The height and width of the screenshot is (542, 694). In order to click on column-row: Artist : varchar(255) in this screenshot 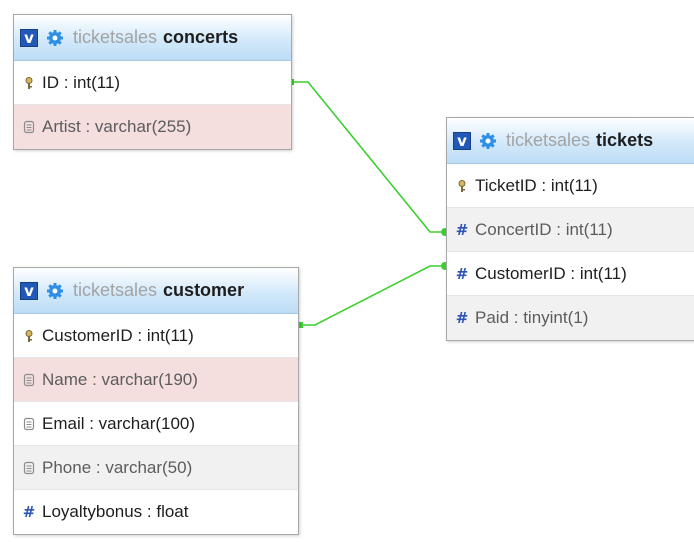, I will do `click(152, 127)`.